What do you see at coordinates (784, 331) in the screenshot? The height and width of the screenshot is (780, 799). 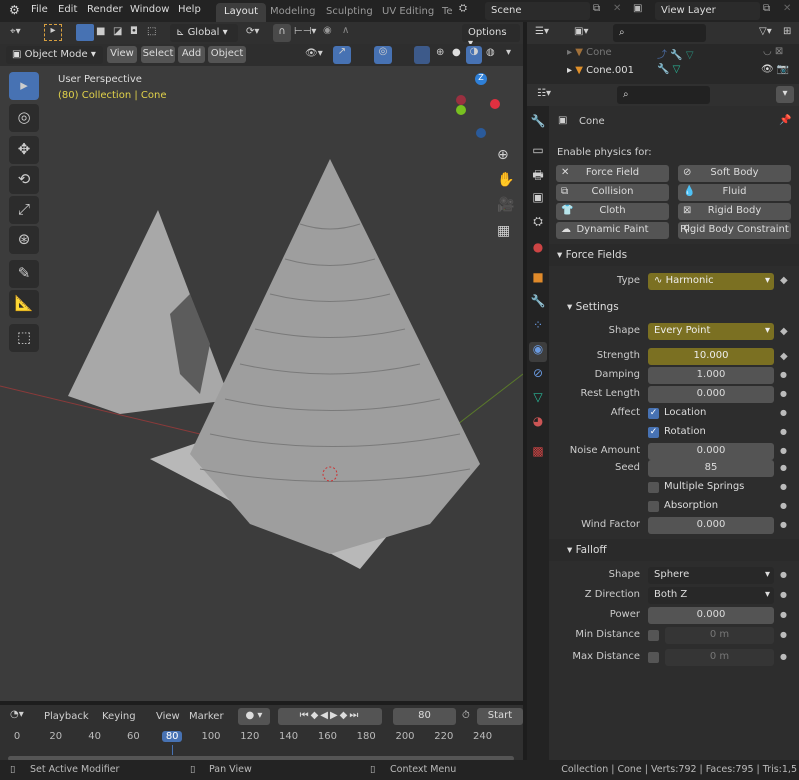 I see `keyframe-icon: ◆` at bounding box center [784, 331].